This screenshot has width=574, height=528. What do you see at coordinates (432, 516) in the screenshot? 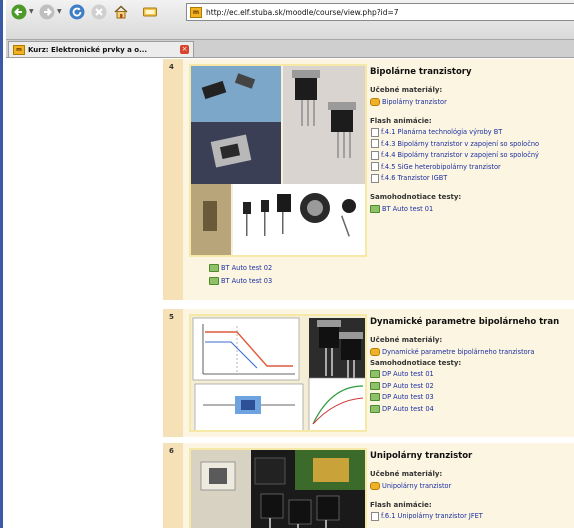
I see `flash-link-text: f.6.1 Unipolárny tranzistor JFET` at bounding box center [432, 516].